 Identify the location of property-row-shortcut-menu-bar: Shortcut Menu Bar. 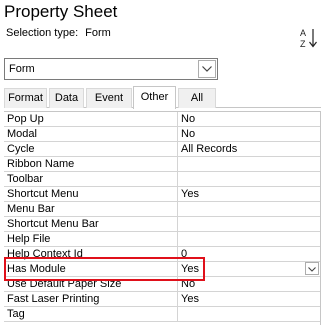
(162, 224).